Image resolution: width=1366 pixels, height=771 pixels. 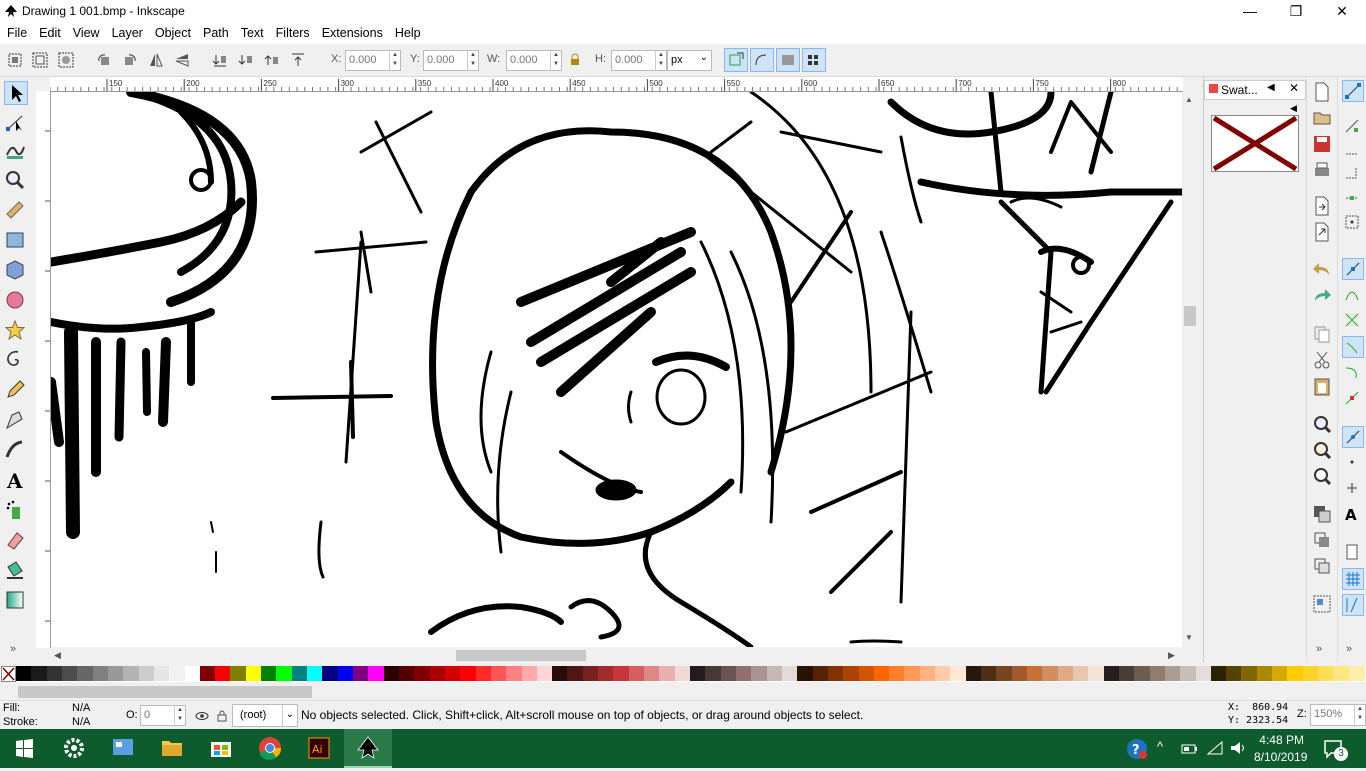 What do you see at coordinates (1332, 713) in the screenshot?
I see `zoom-input` at bounding box center [1332, 713].